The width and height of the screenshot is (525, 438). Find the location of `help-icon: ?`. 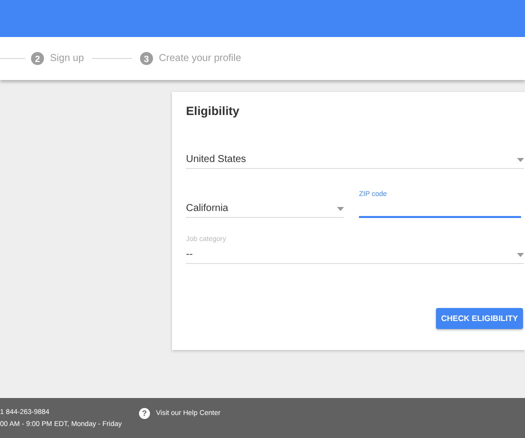

help-icon: ? is located at coordinates (144, 413).